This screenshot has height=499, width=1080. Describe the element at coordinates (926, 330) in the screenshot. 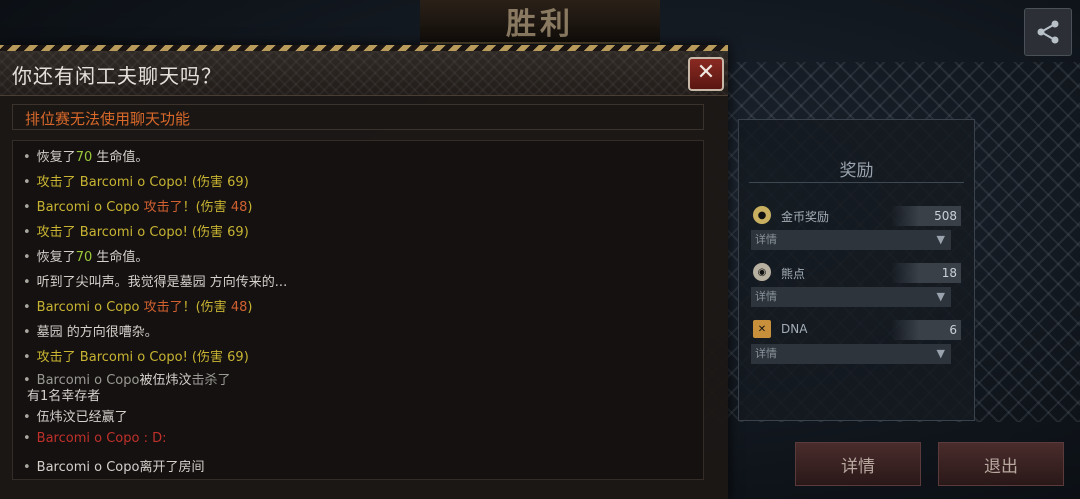

I see `reward-value: 6` at that location.